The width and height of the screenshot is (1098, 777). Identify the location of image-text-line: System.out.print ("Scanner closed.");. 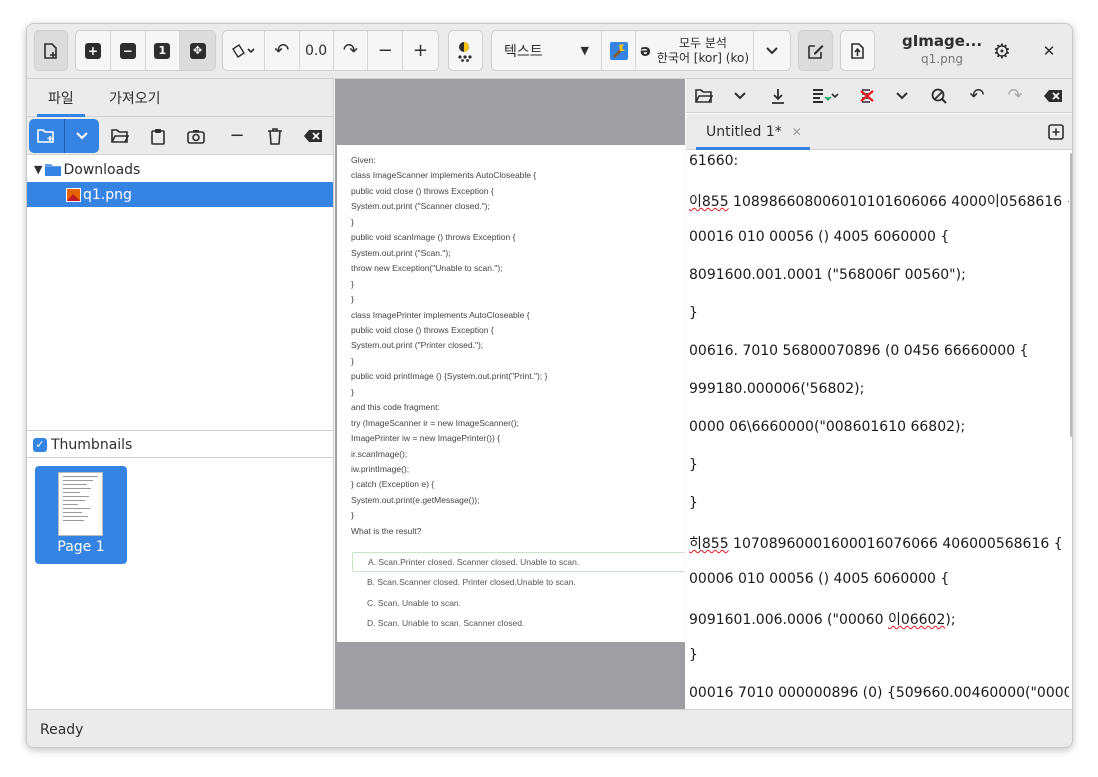
(420, 206).